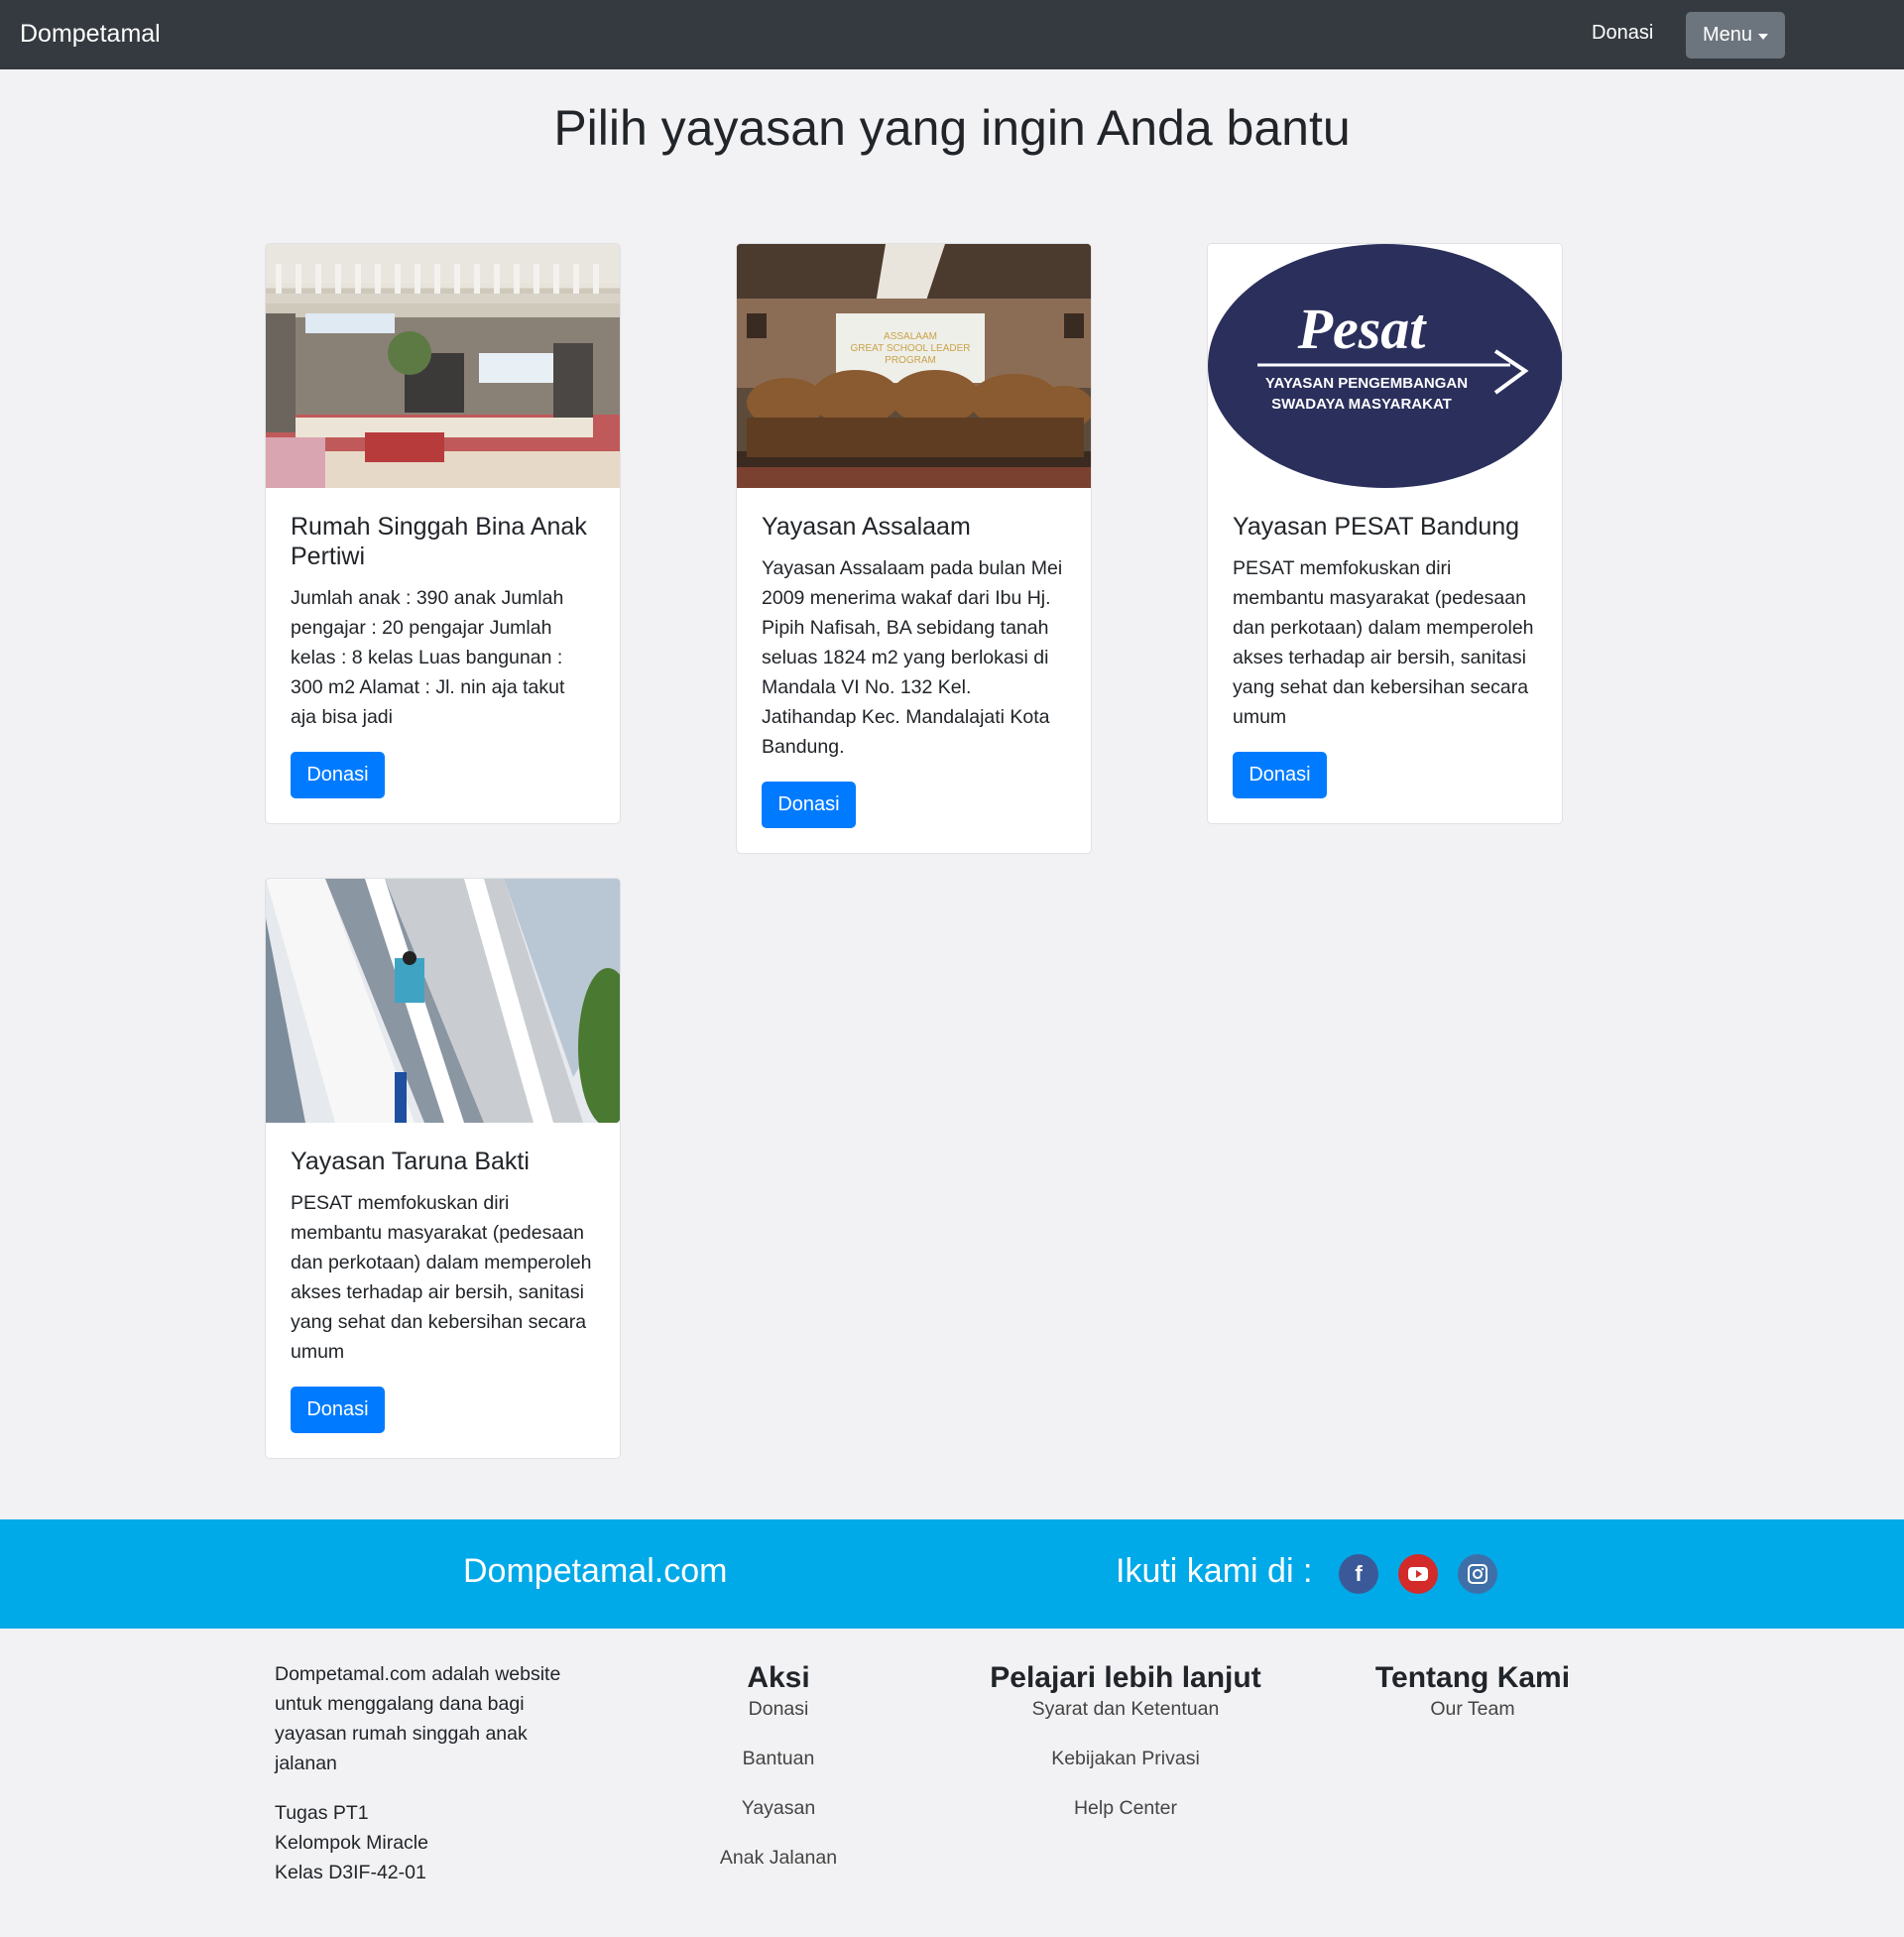 The image size is (1904, 1937). Describe the element at coordinates (778, 1759) in the screenshot. I see `footer-link-bantuan: Bantuan` at that location.